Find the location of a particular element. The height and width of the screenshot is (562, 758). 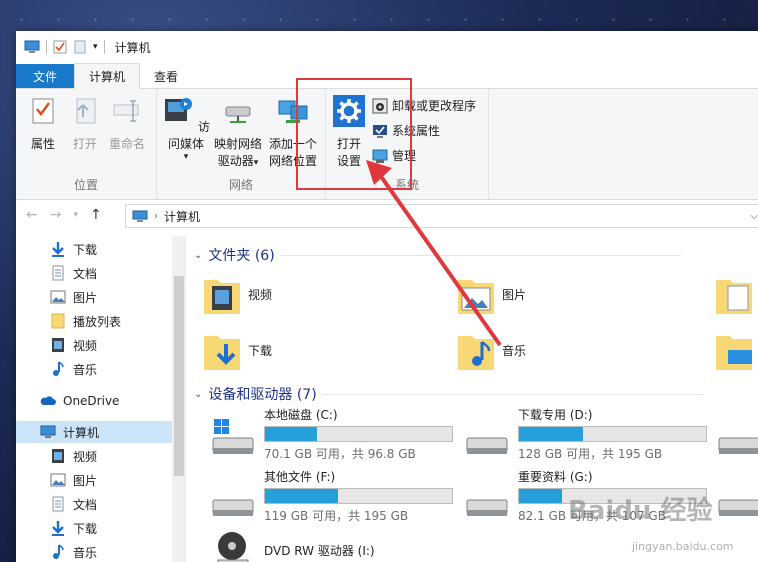

breadcrumb-computer: 计算机 is located at coordinates (182, 216).